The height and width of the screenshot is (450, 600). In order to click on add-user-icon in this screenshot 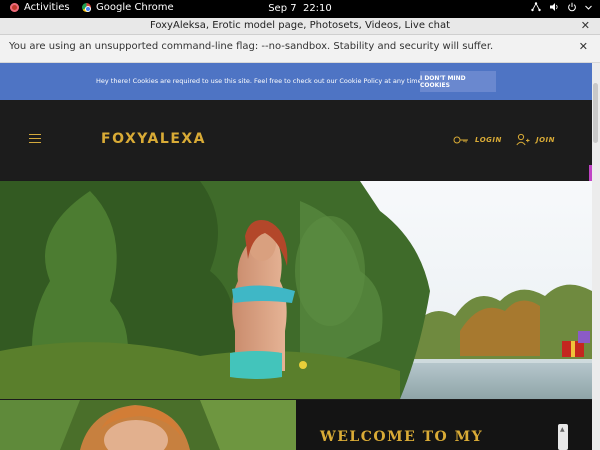, I will do `click(523, 139)`.